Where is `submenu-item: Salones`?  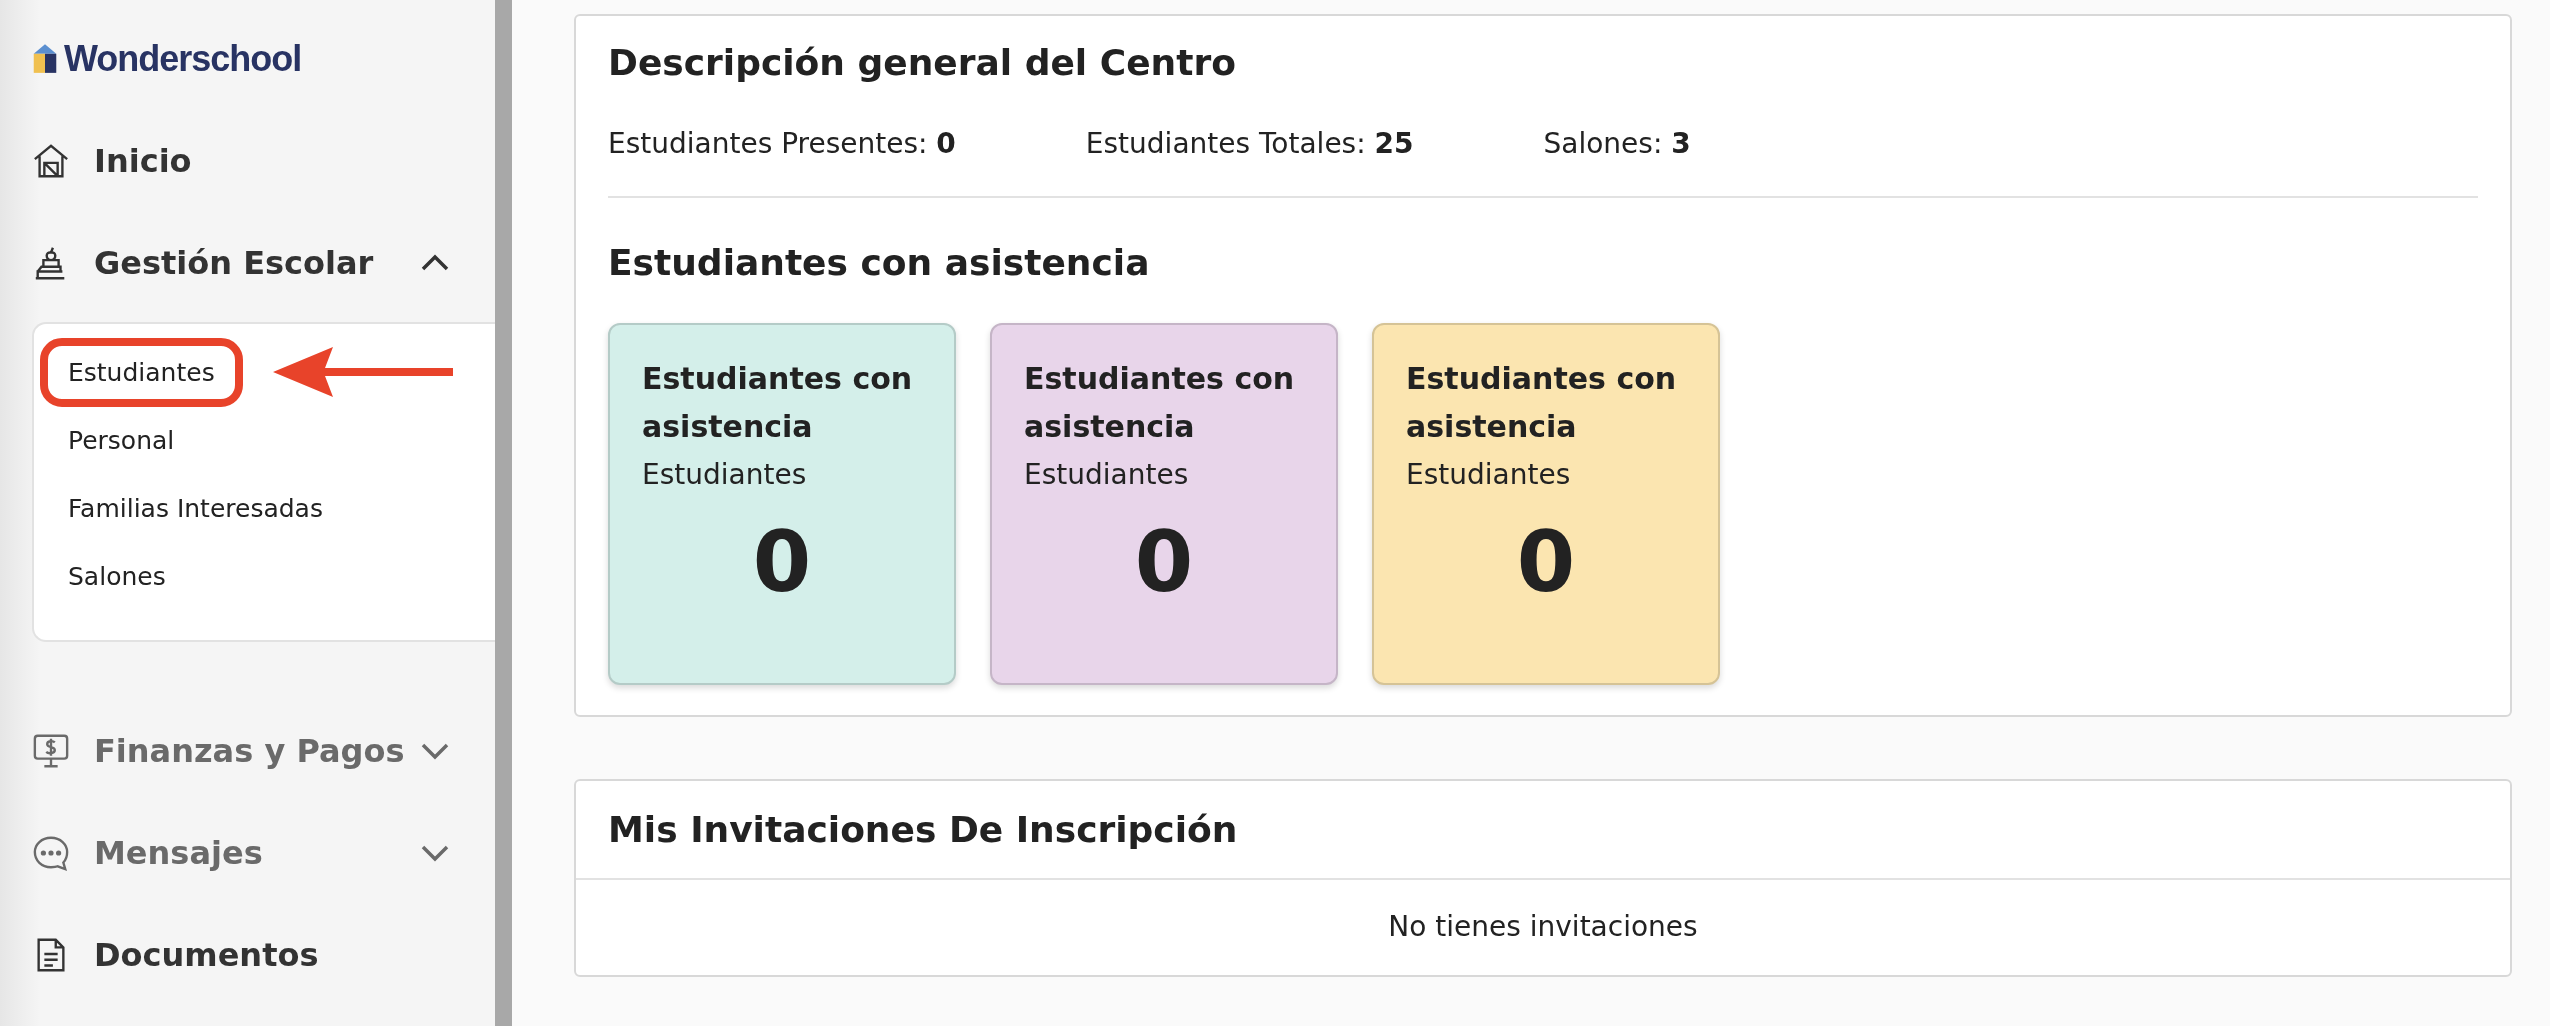 submenu-item: Salones is located at coordinates (117, 576).